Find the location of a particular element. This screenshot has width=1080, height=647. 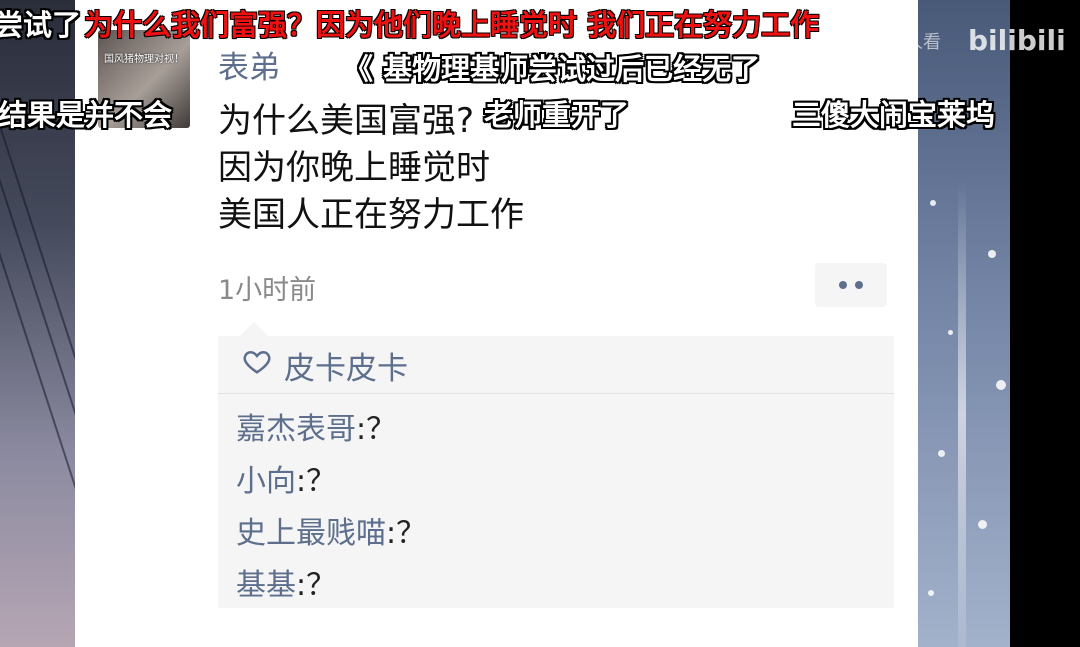

like-user: 皮卡皮卡 is located at coordinates (346, 365).